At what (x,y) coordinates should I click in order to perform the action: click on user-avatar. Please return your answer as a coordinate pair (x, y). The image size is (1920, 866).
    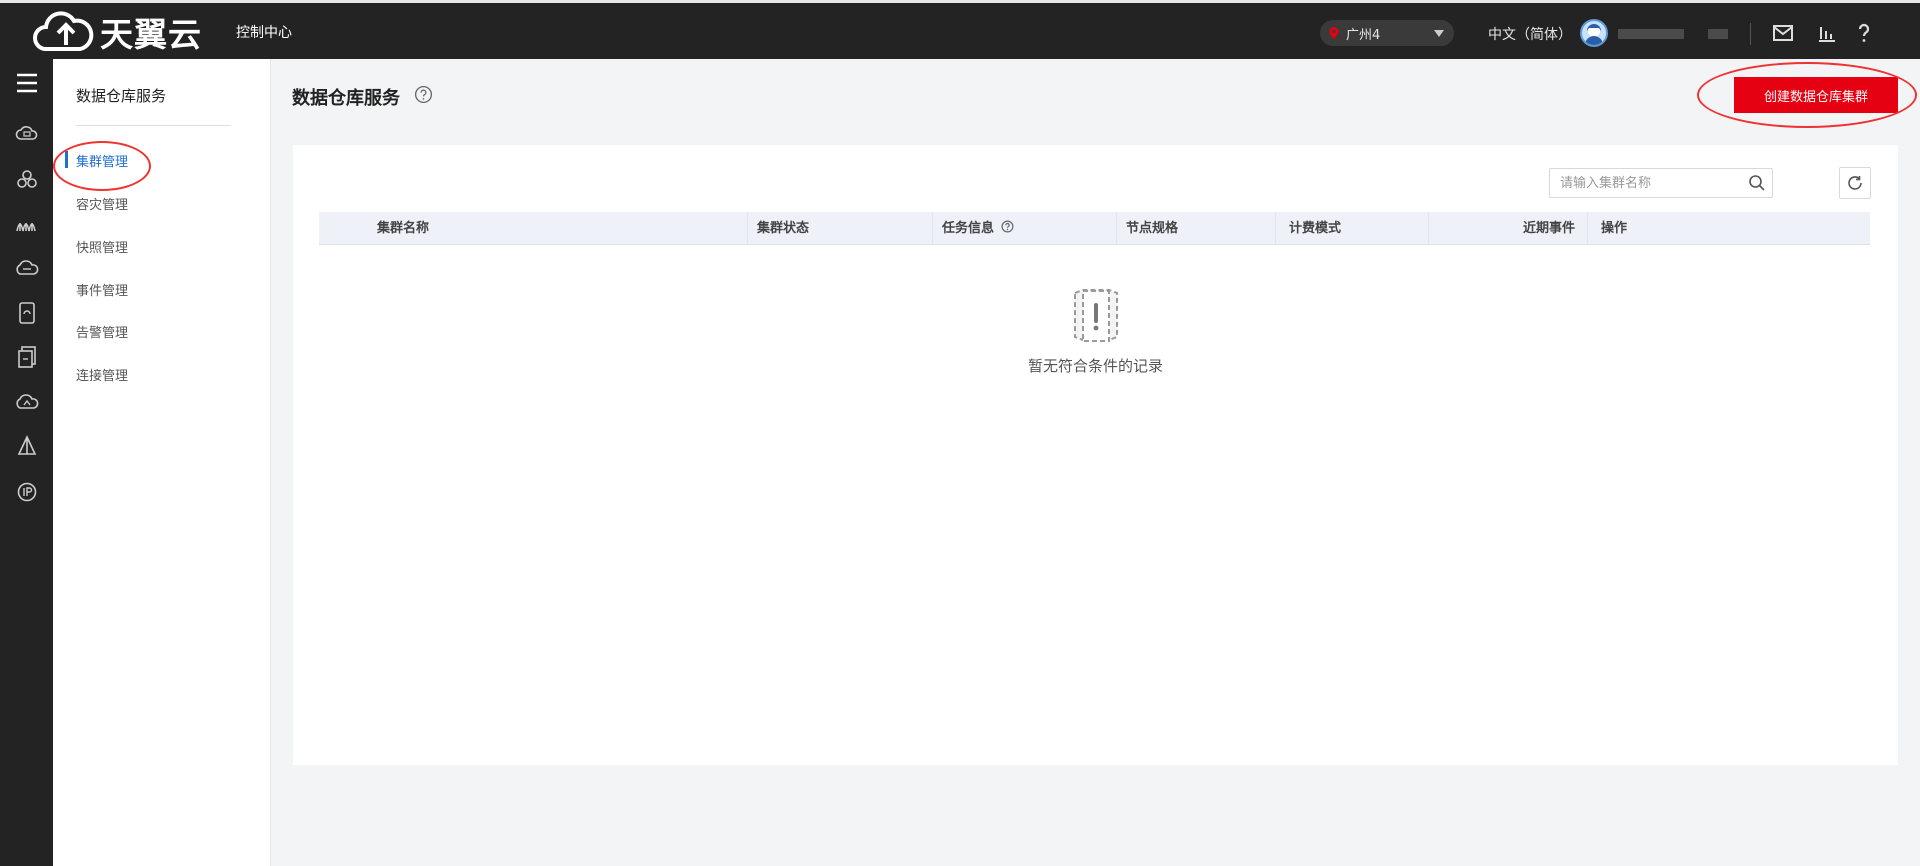
    Looking at the image, I should click on (1594, 33).